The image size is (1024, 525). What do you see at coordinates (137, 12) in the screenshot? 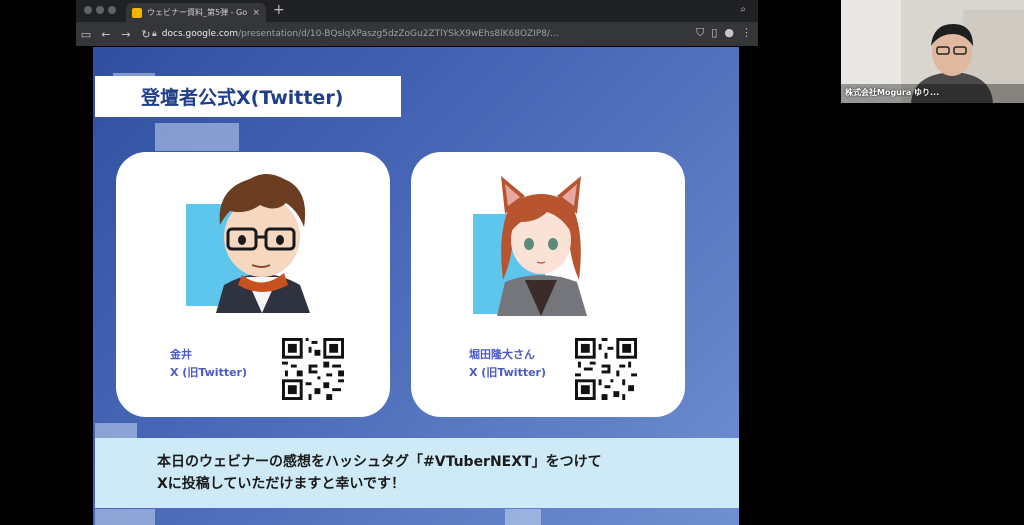
I see `slides-favicon-icon` at bounding box center [137, 12].